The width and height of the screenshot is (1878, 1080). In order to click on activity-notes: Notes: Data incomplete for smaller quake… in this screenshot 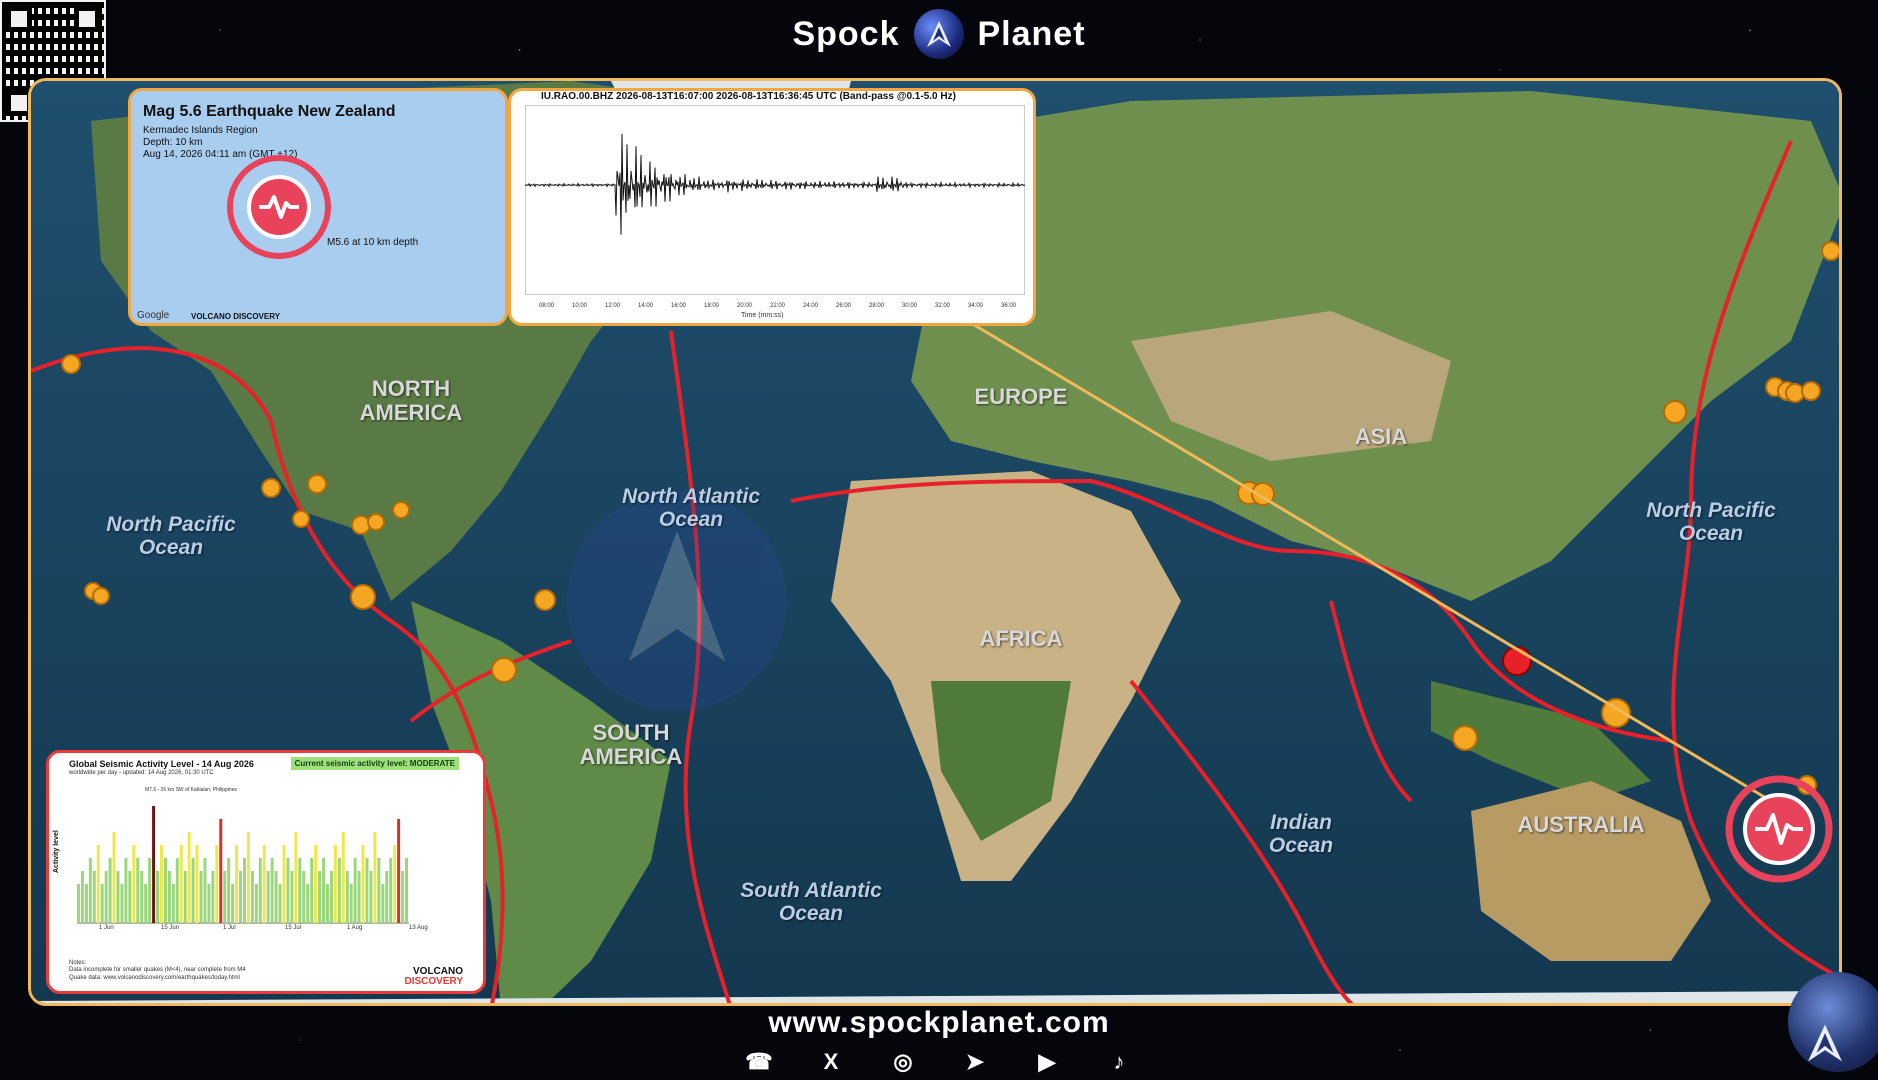, I will do `click(157, 971)`.